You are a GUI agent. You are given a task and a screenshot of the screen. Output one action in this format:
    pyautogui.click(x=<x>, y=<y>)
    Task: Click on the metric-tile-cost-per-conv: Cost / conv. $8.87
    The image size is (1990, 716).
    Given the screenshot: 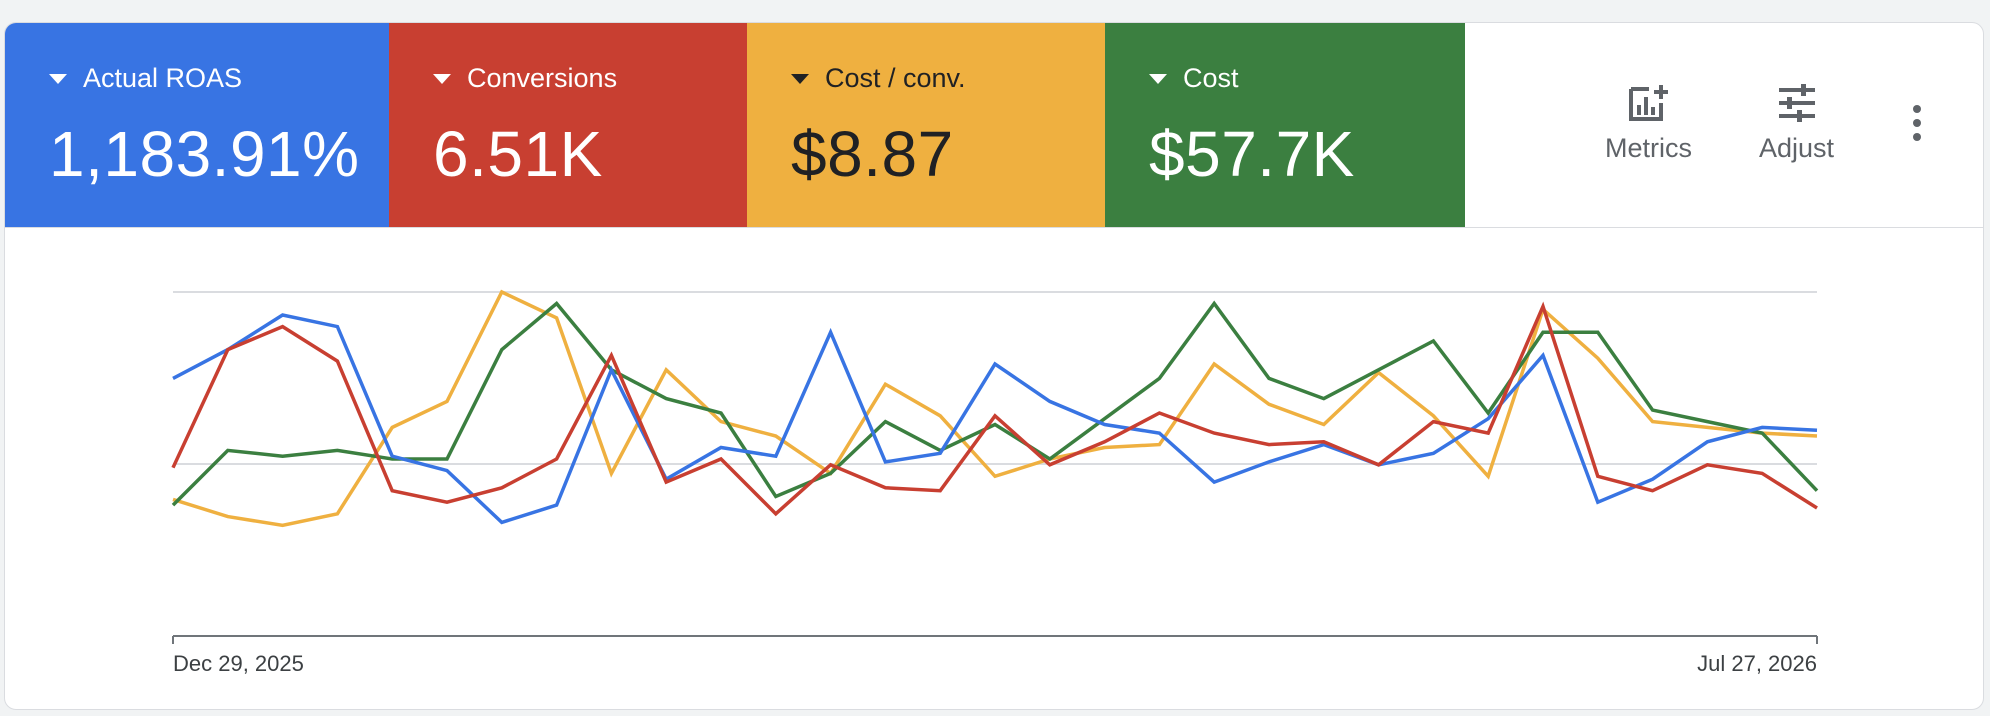 What is the action you would take?
    pyautogui.click(x=926, y=125)
    